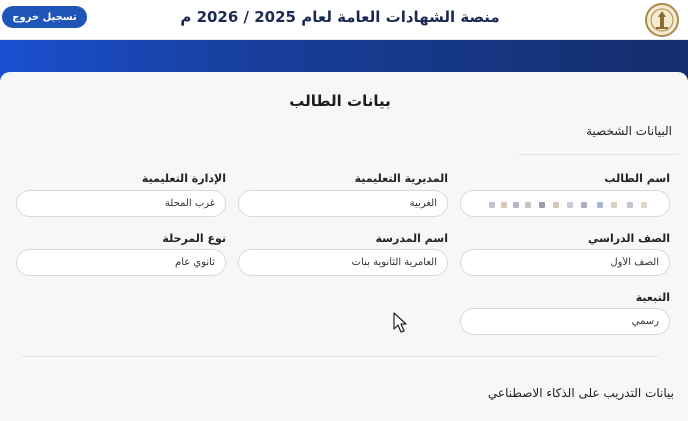  I want to click on page-title: بيانات الطالب, so click(340, 101).